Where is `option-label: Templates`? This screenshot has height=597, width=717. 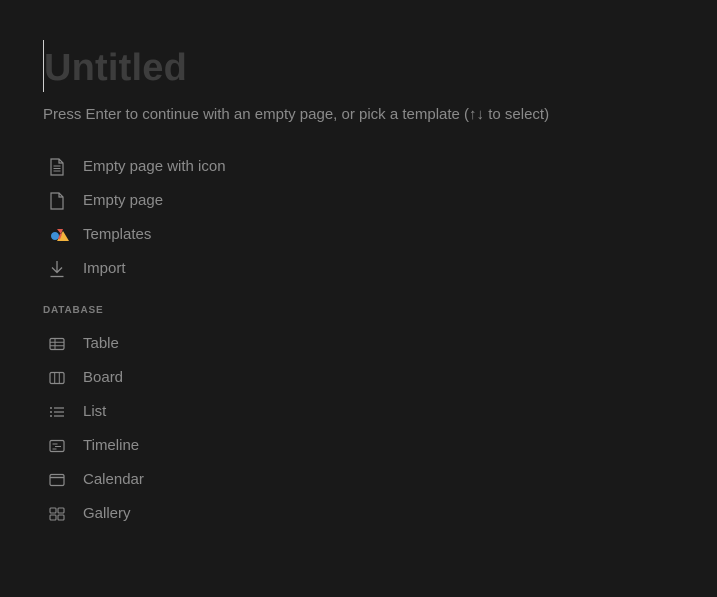 option-label: Templates is located at coordinates (117, 234).